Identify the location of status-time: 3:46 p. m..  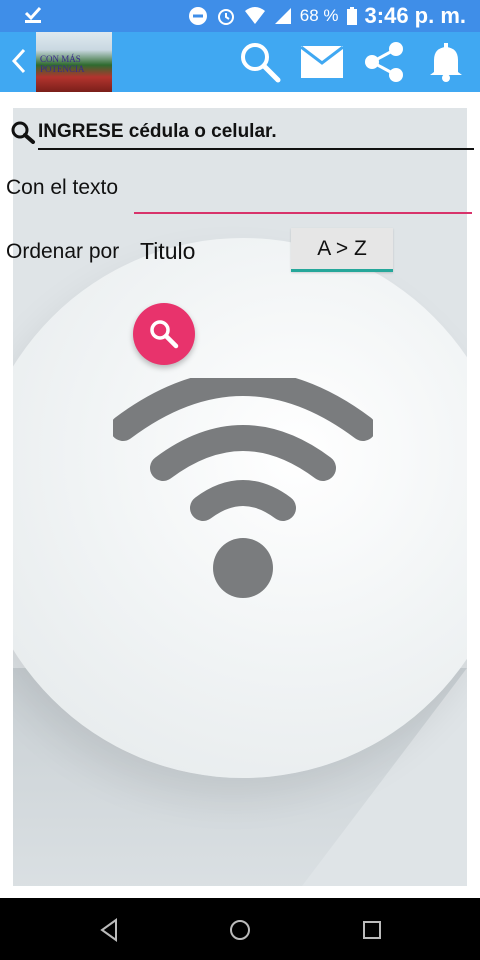
(415, 15).